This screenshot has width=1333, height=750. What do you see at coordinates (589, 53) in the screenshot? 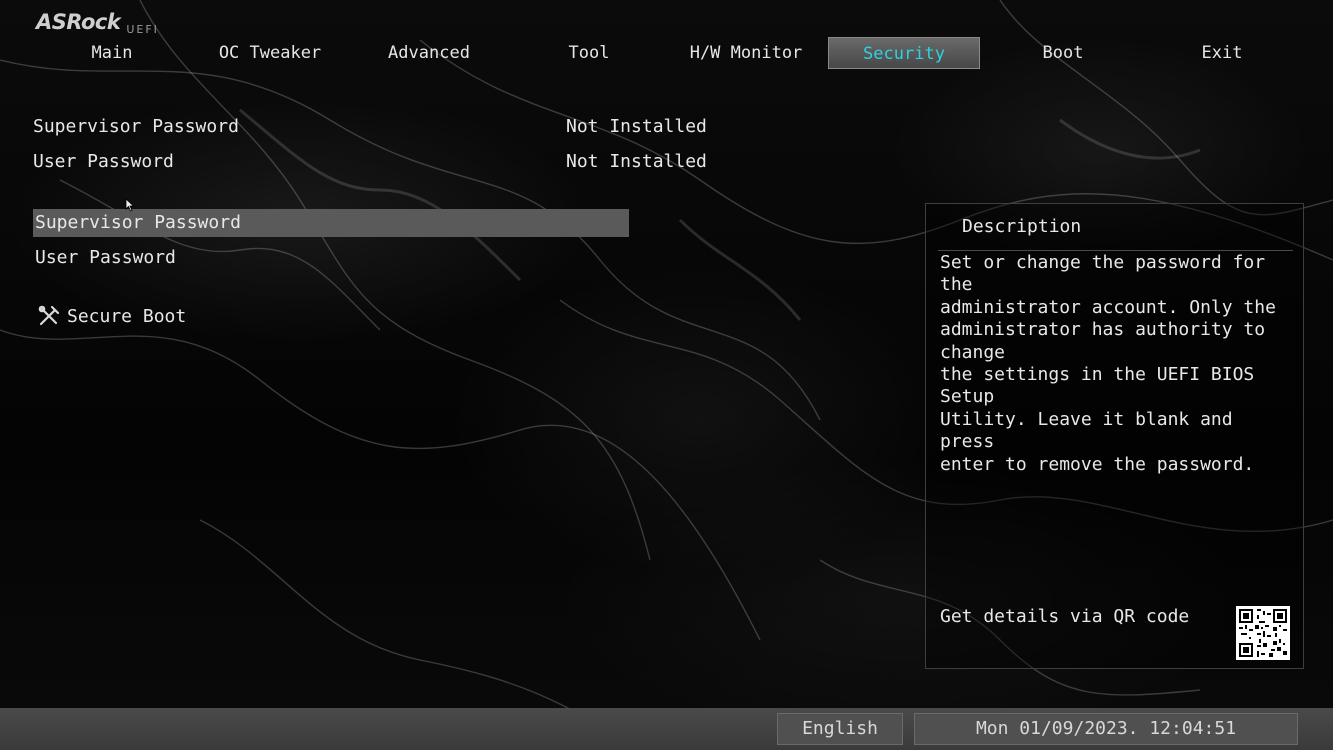
I see `tab-tool: Tool` at bounding box center [589, 53].